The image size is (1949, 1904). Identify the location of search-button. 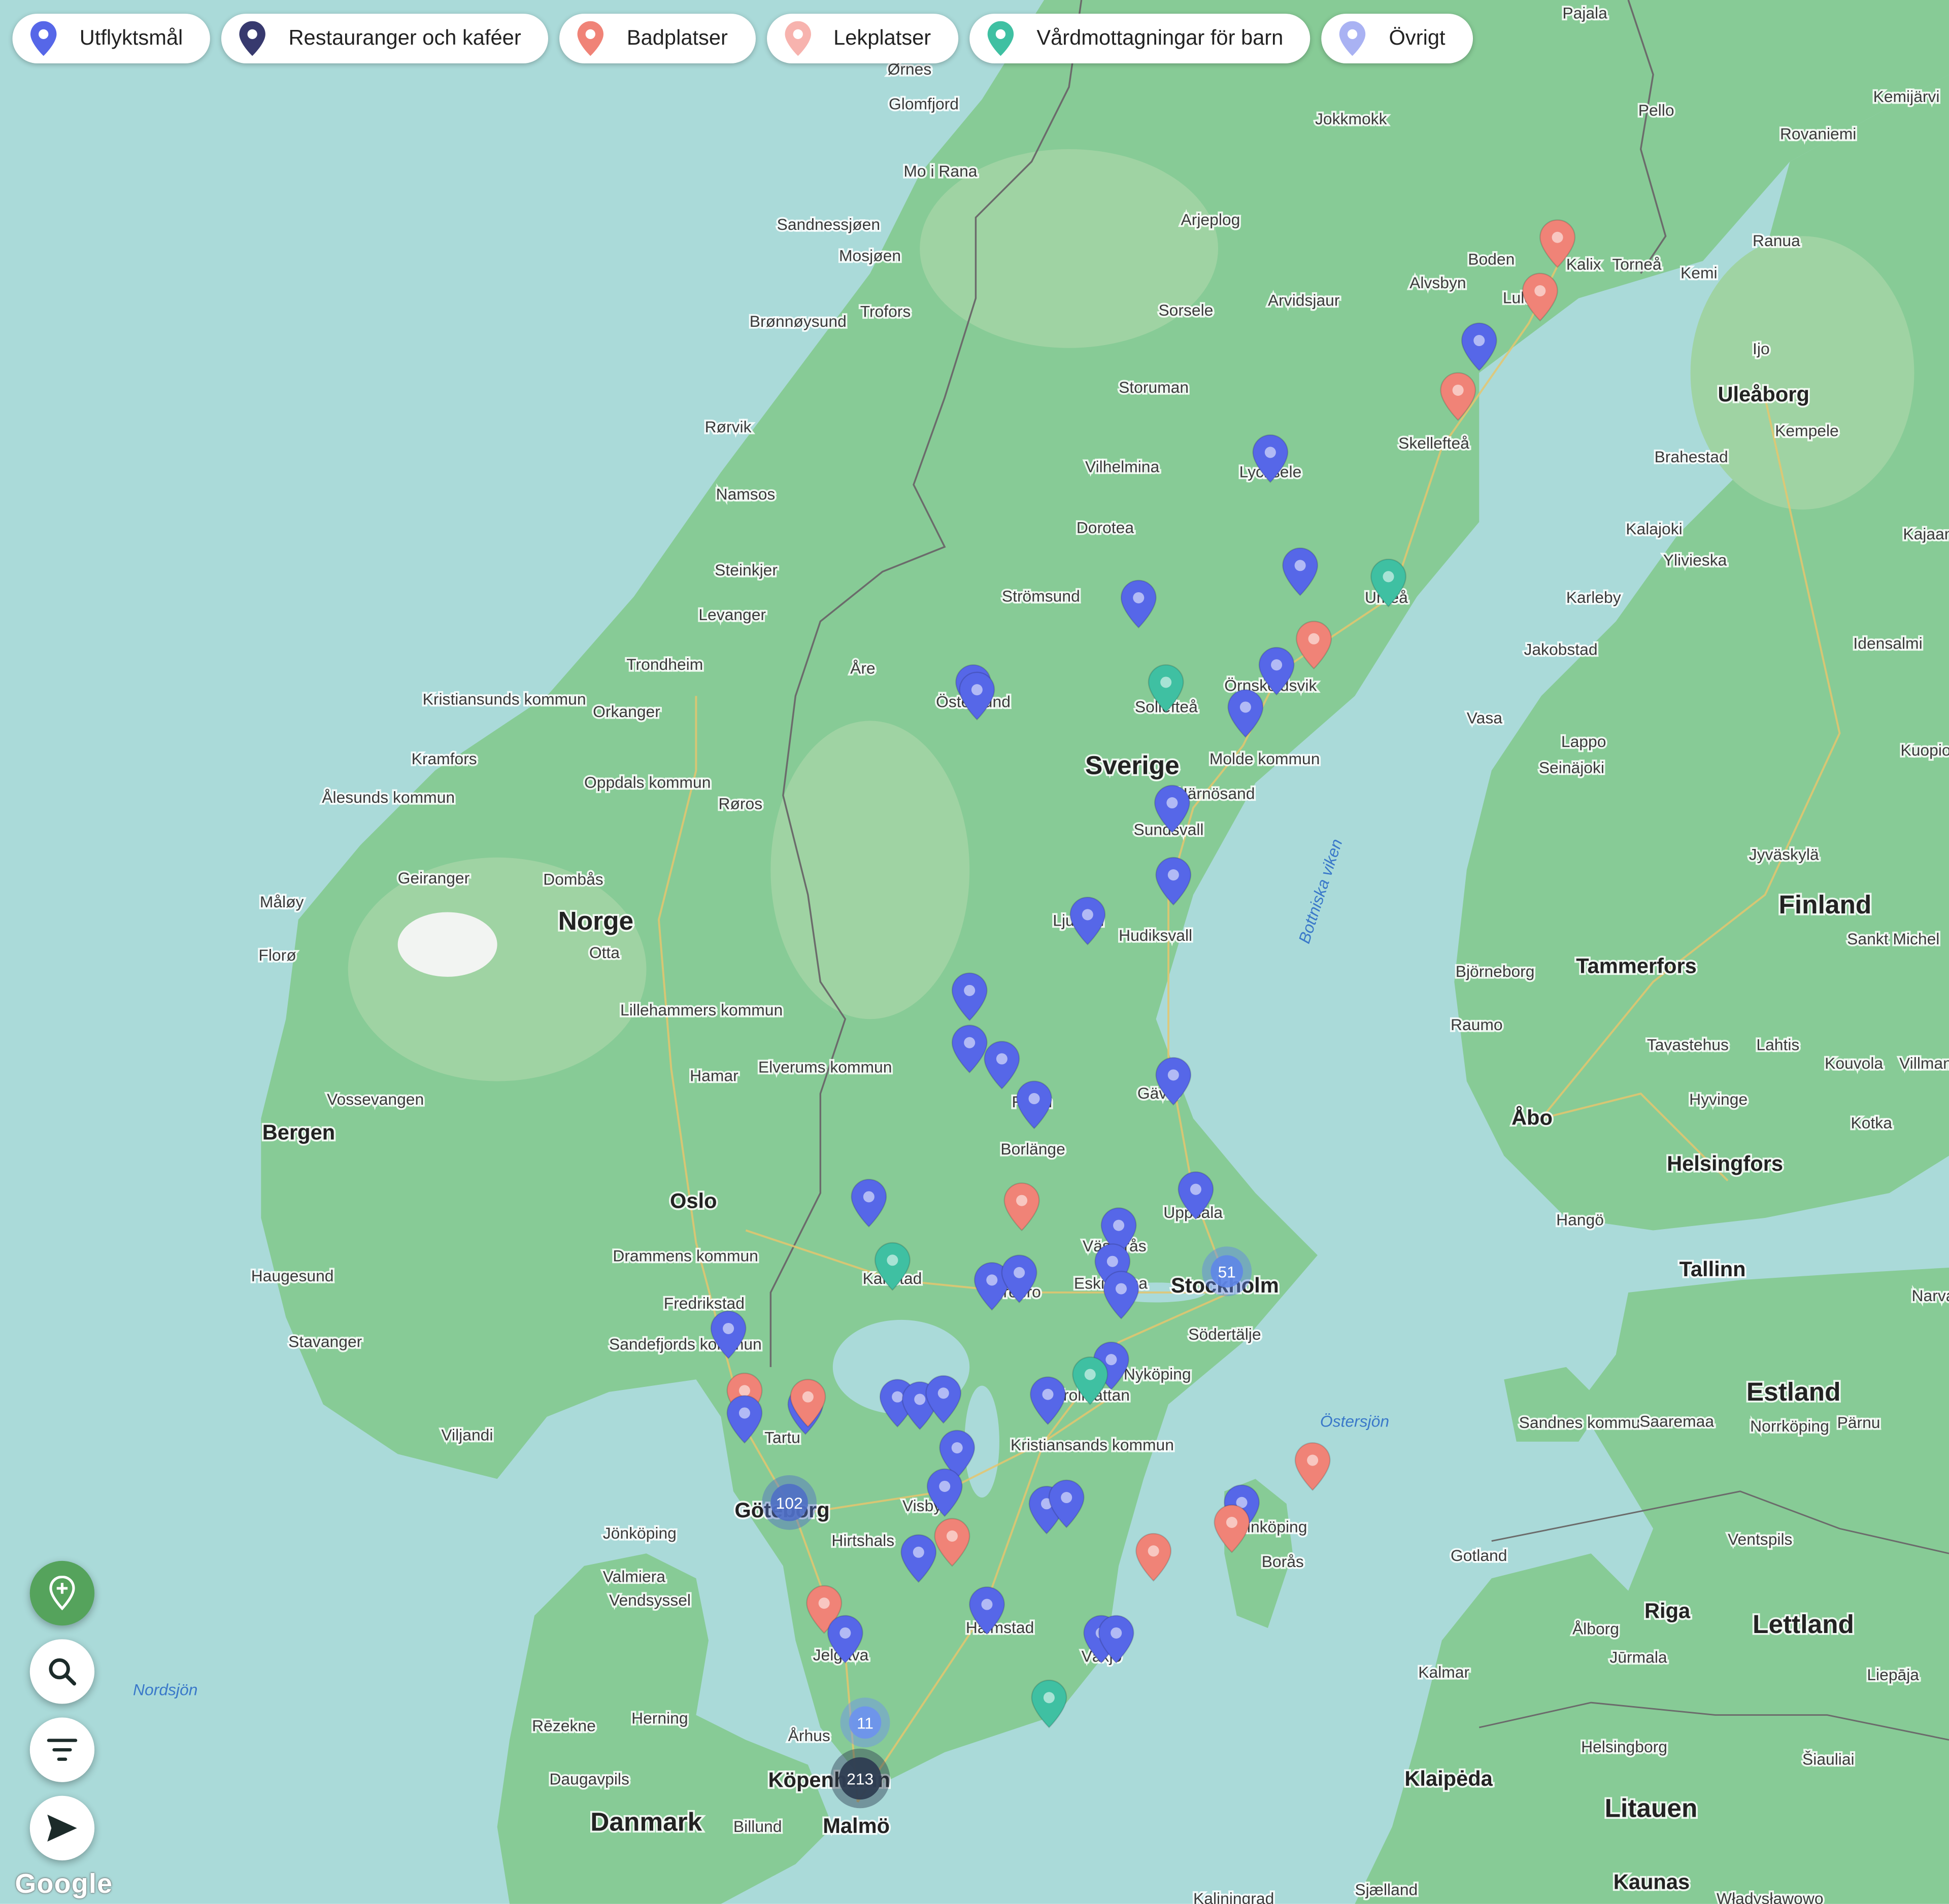
(62, 1672).